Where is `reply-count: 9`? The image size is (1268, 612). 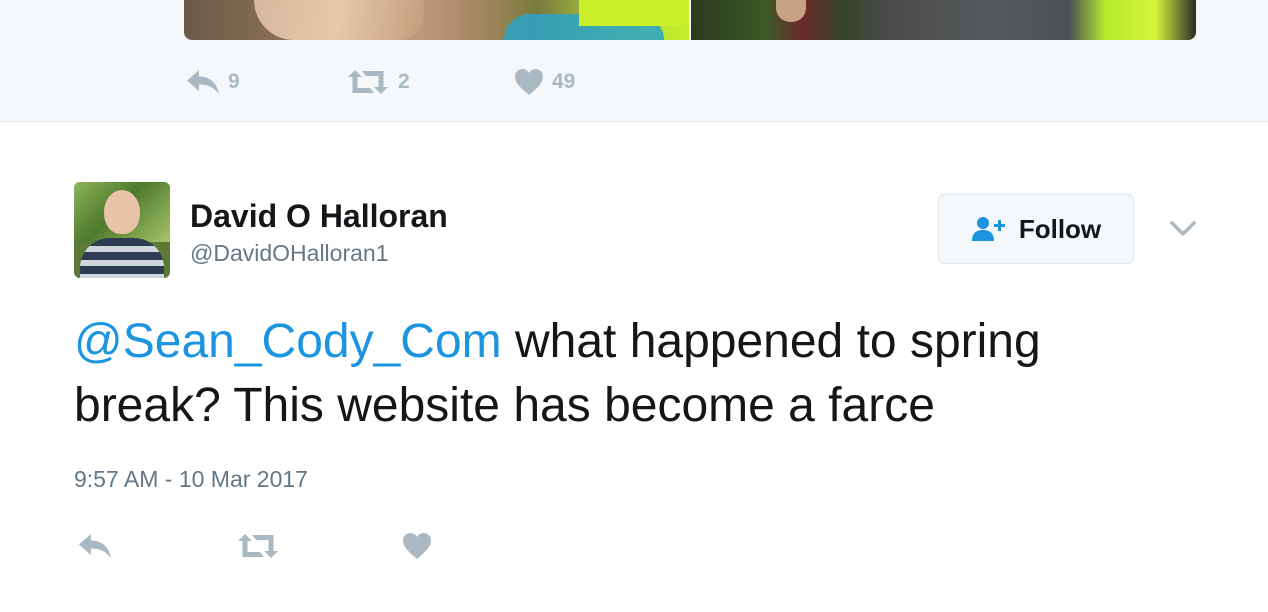 reply-count: 9 is located at coordinates (234, 81).